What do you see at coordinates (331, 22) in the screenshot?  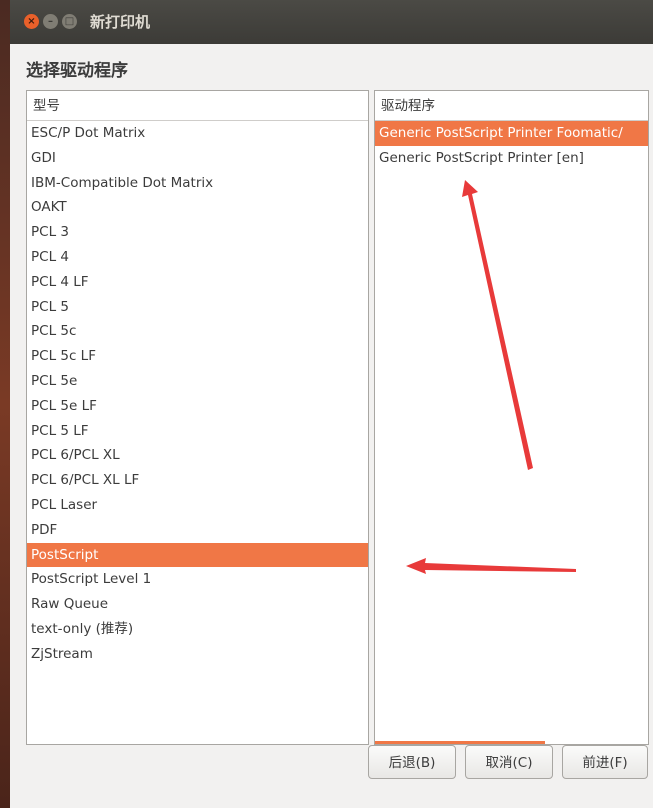 I see `title-bar: × – □ 新打印机` at bounding box center [331, 22].